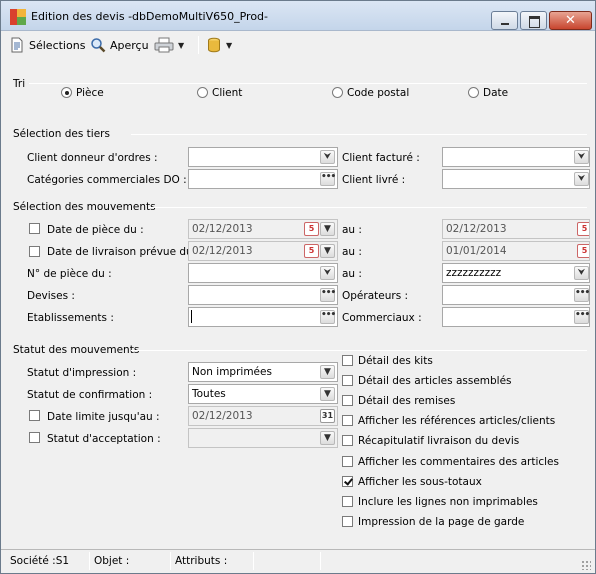  What do you see at coordinates (352, 252) in the screenshot?
I see `date-livraison-au-label: au :` at bounding box center [352, 252].